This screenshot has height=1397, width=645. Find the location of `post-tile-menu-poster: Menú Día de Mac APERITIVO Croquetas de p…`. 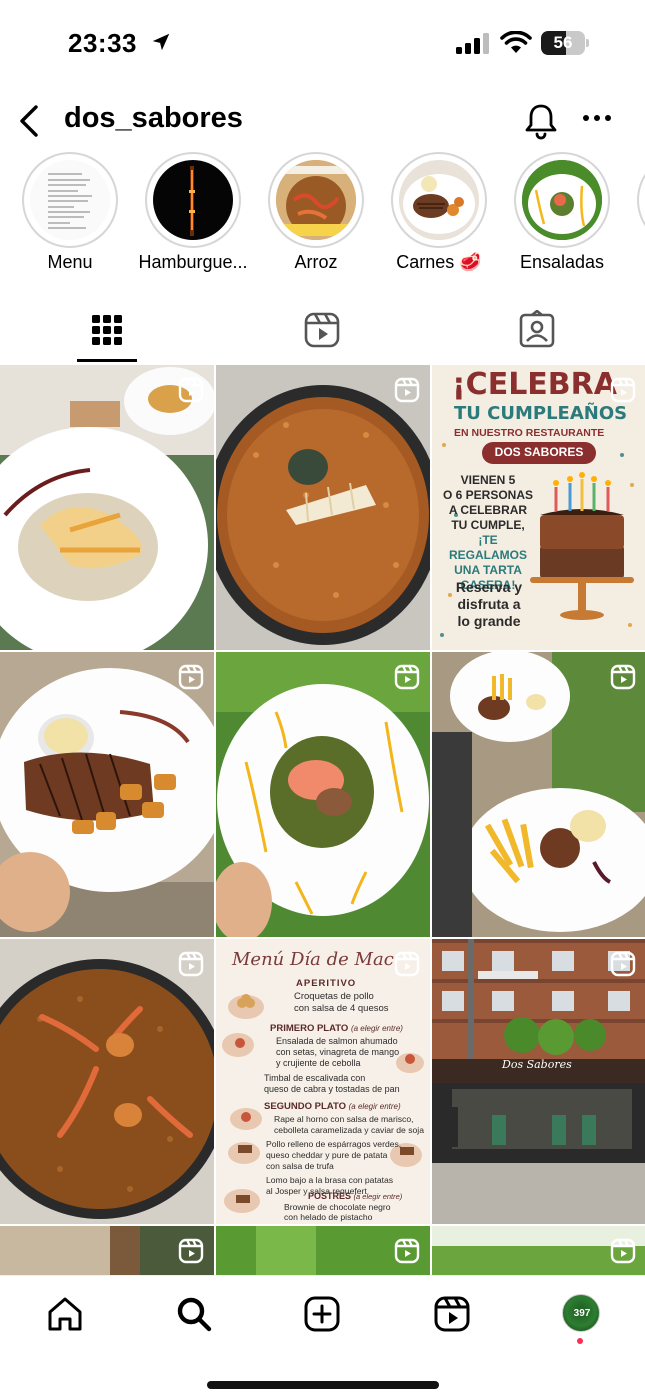

post-tile-menu-poster: Menú Día de Mac APERITIVO Croquetas de p… is located at coordinates (323, 1081).